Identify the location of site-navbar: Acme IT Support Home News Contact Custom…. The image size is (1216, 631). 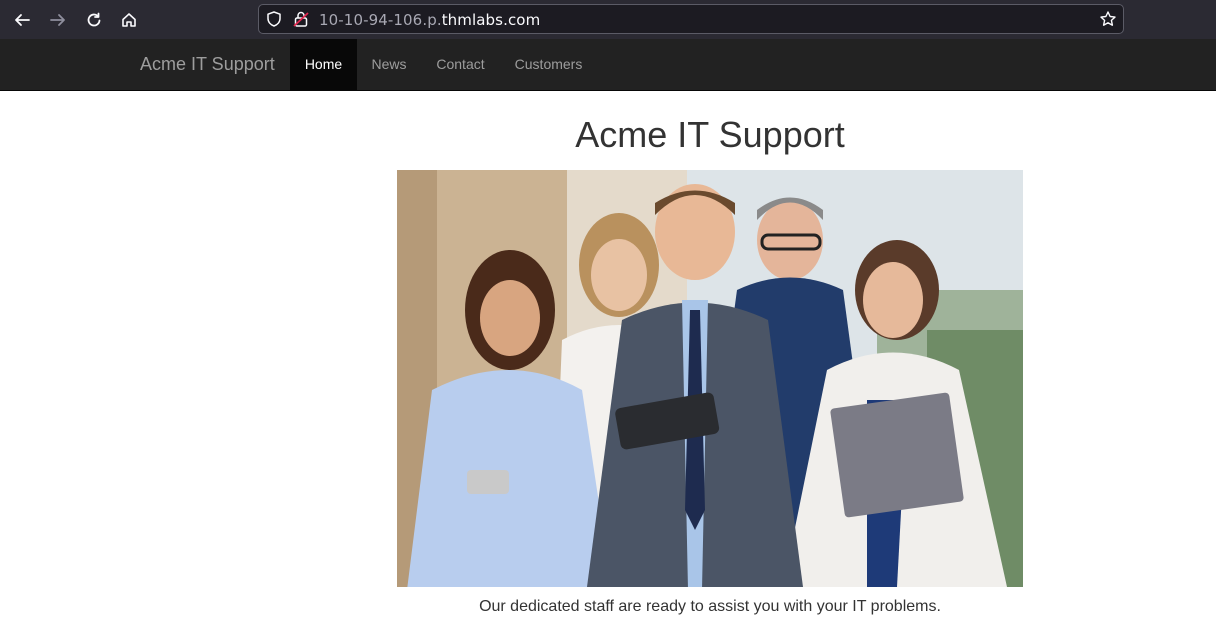
(608, 65).